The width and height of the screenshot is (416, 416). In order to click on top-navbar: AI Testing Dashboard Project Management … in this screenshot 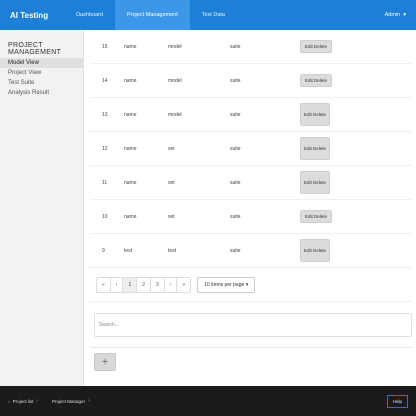, I will do `click(208, 15)`.